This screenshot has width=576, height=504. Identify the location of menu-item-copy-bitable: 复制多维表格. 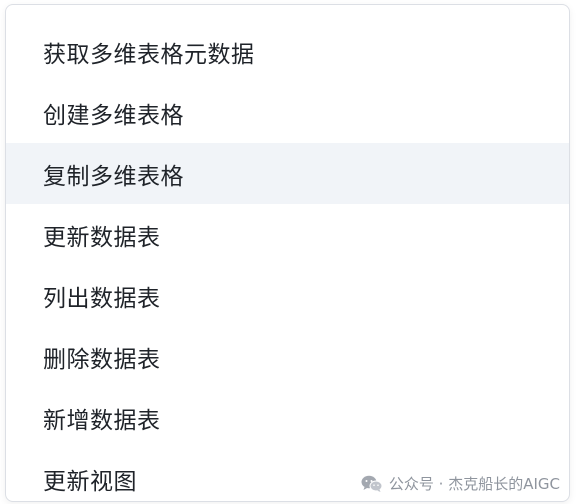
(287, 173).